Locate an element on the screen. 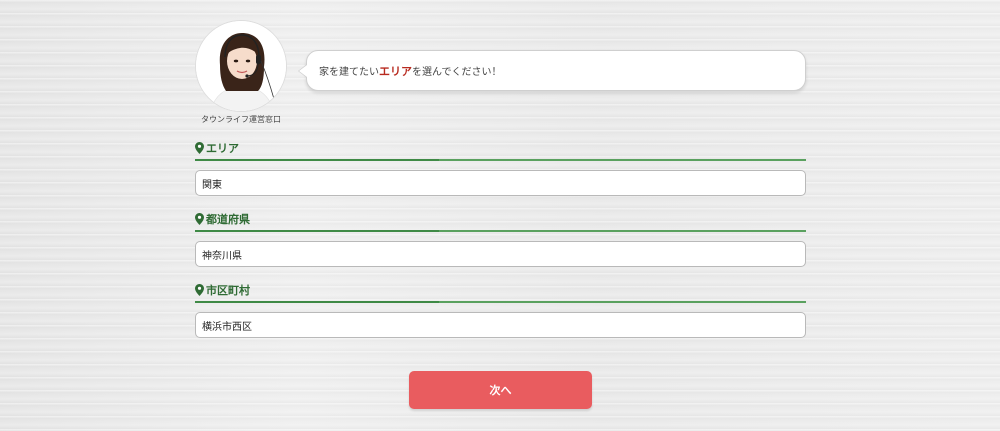 This screenshot has height=431, width=1000. field-area-label-row: エリア is located at coordinates (500, 148).